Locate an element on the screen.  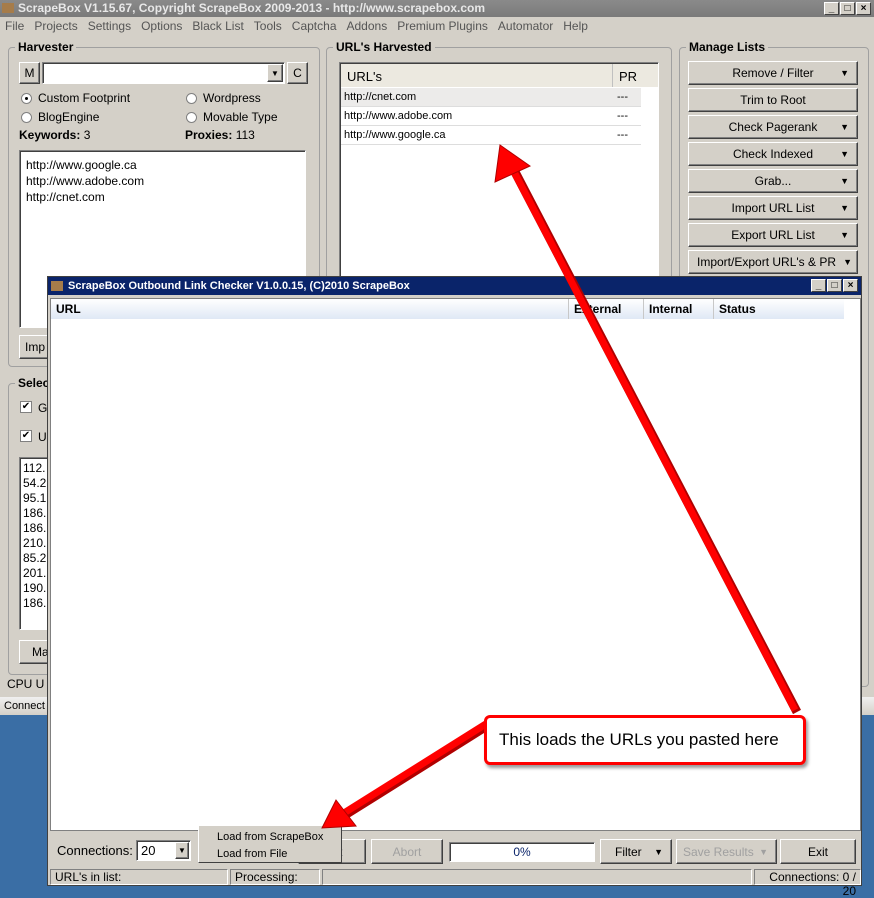
callout-box: This loads the URLs you pasted here is located at coordinates (645, 740).